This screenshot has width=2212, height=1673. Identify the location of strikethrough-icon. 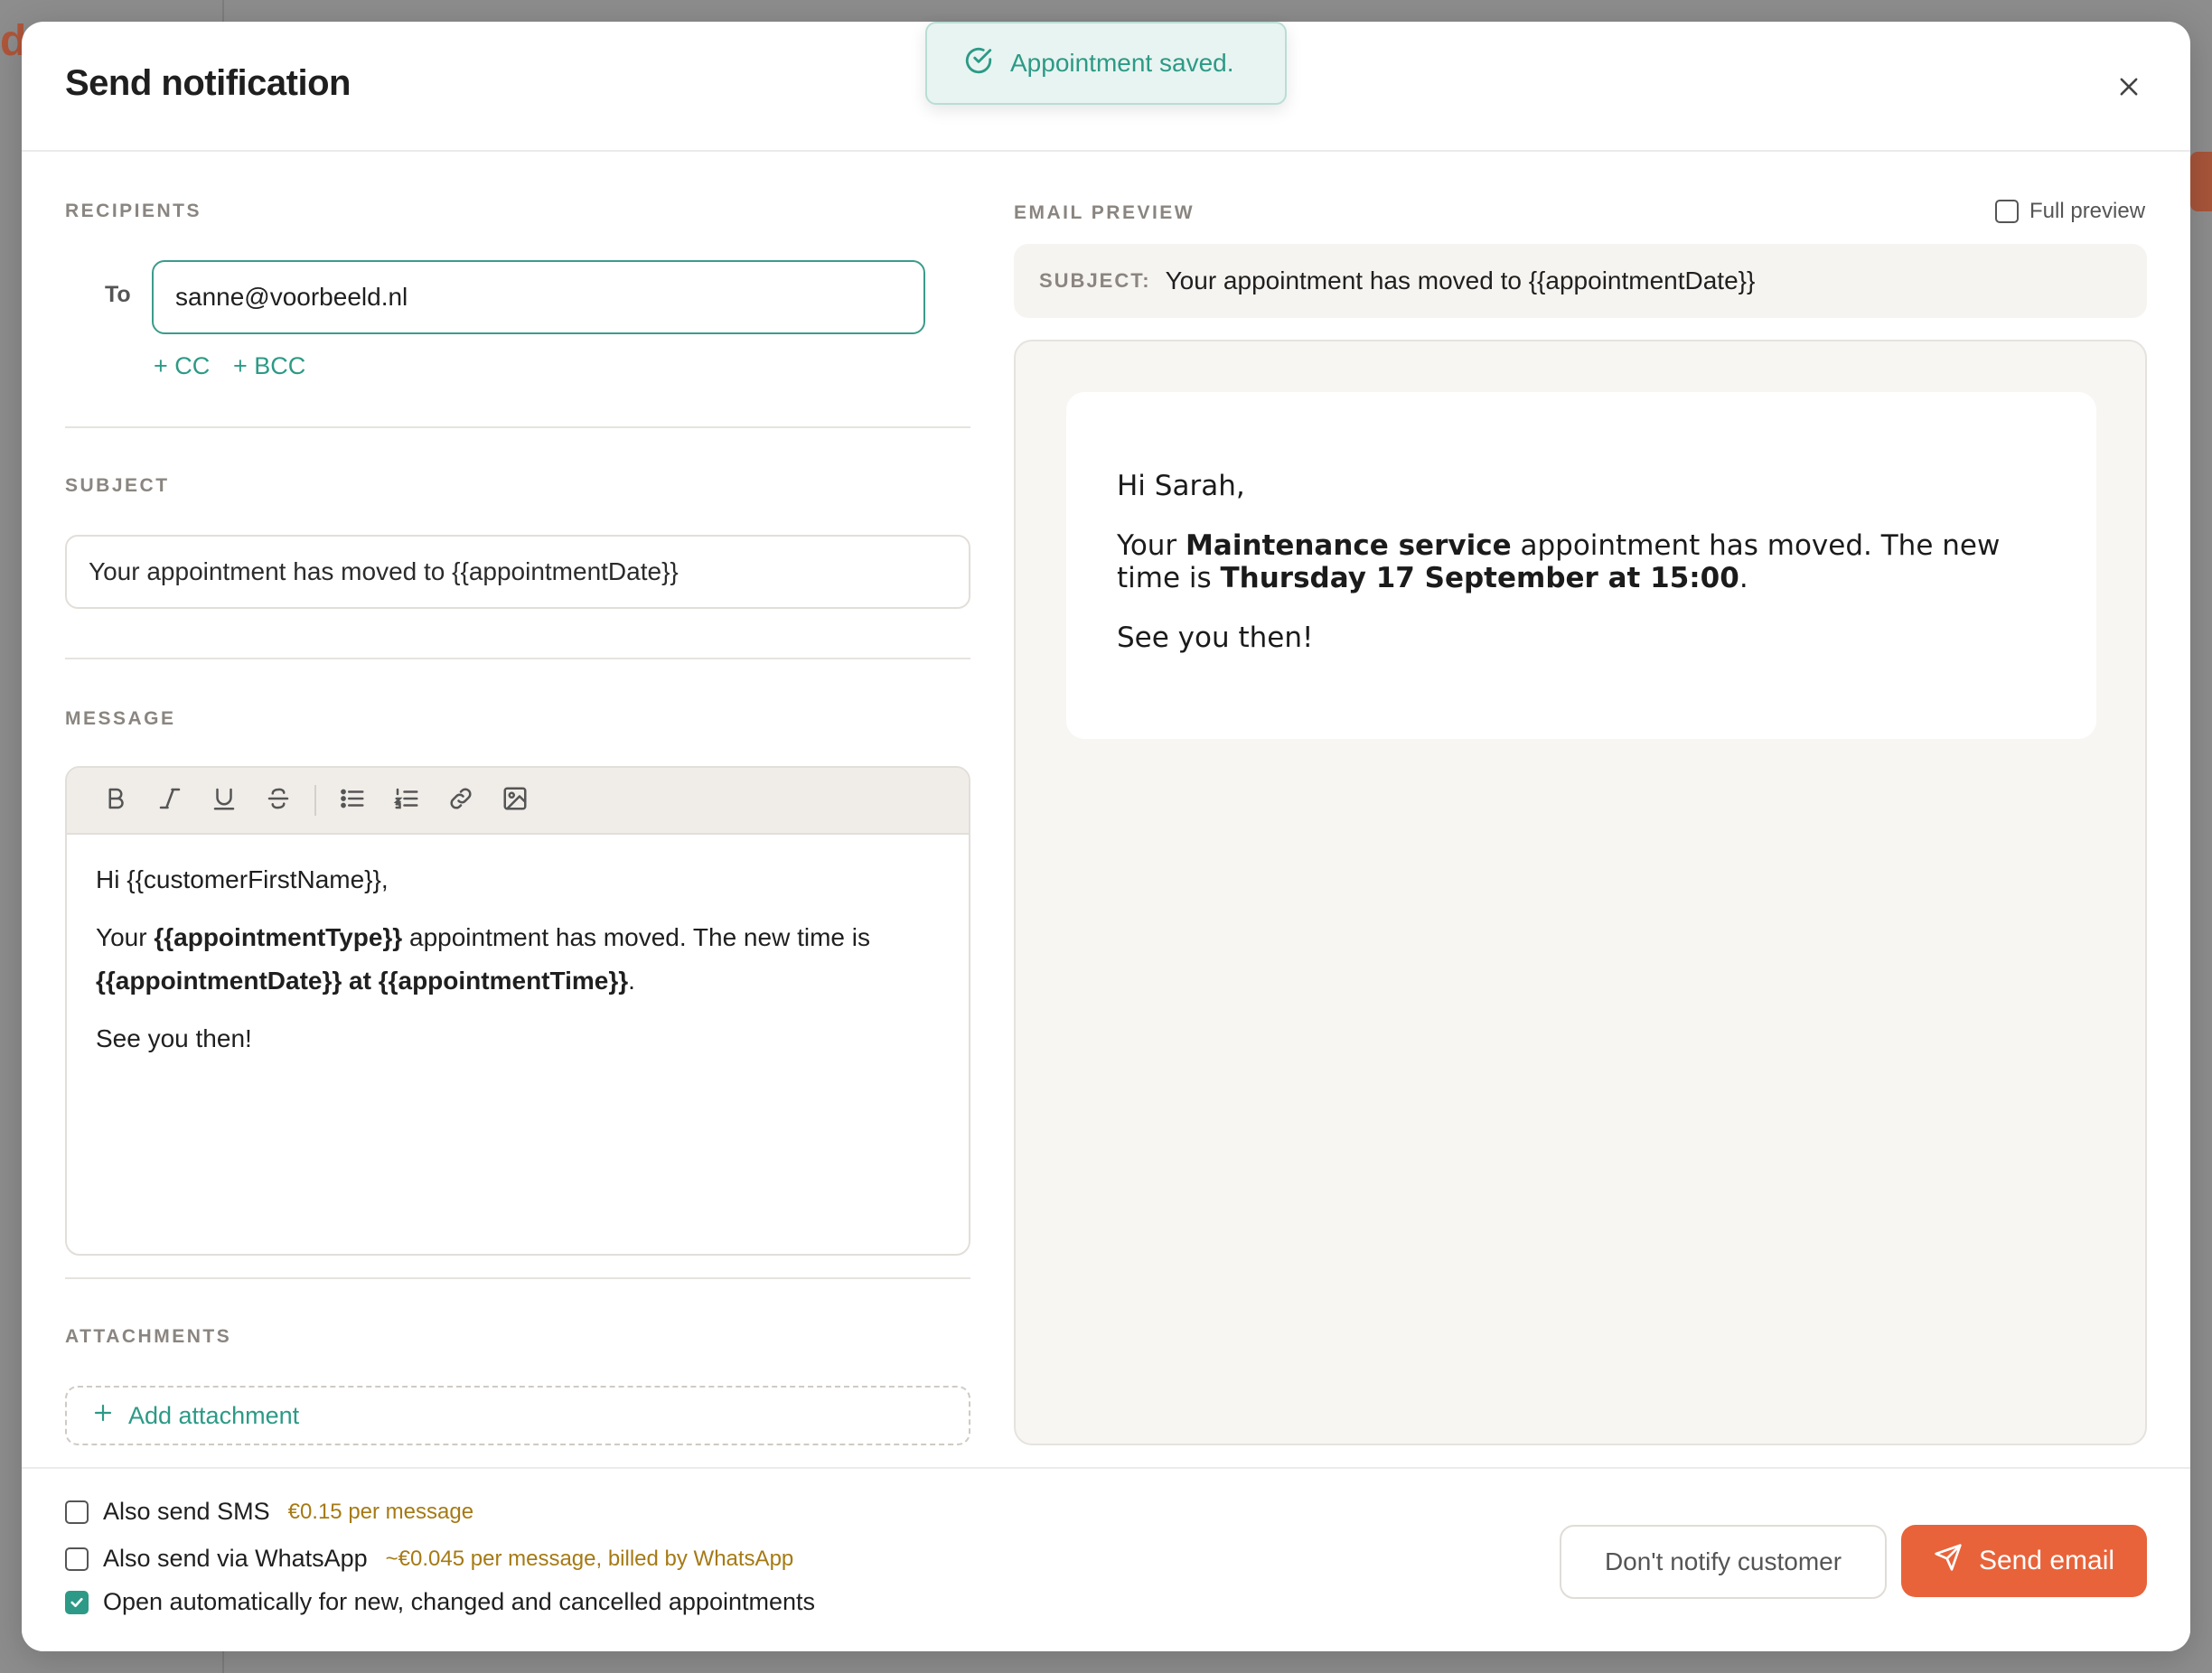
(278, 801).